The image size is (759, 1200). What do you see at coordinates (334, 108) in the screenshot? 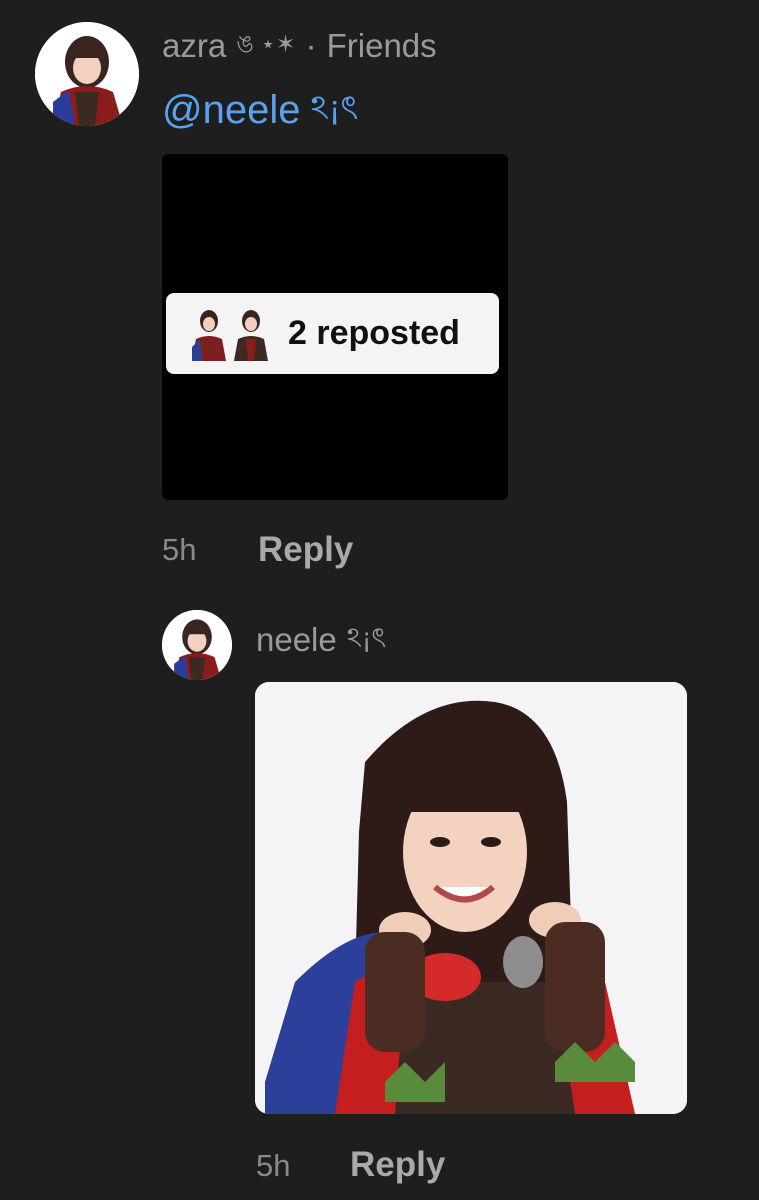
I see `mention-decoration: ঽ¡ৎ` at bounding box center [334, 108].